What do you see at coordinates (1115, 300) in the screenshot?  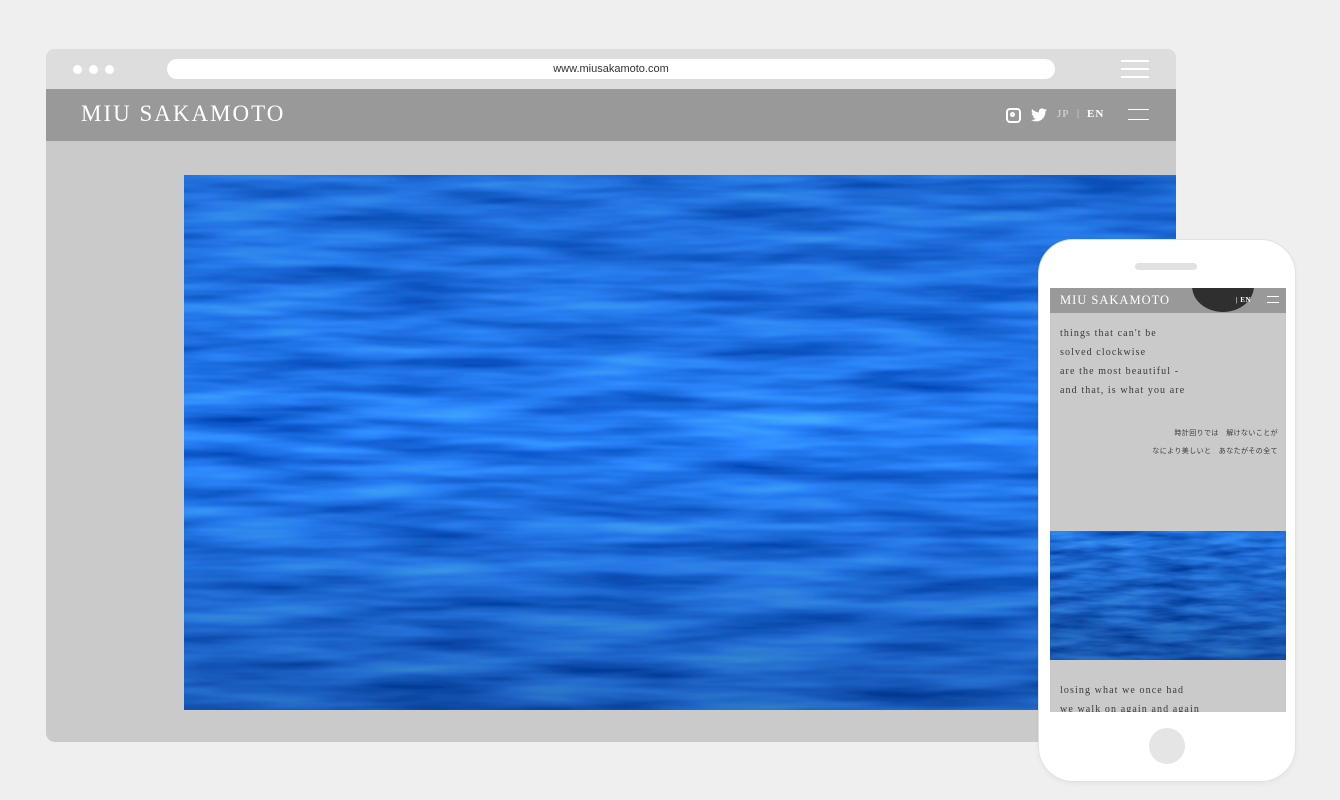 I see `mobile-site-logo: MIU SAKAMOTO` at bounding box center [1115, 300].